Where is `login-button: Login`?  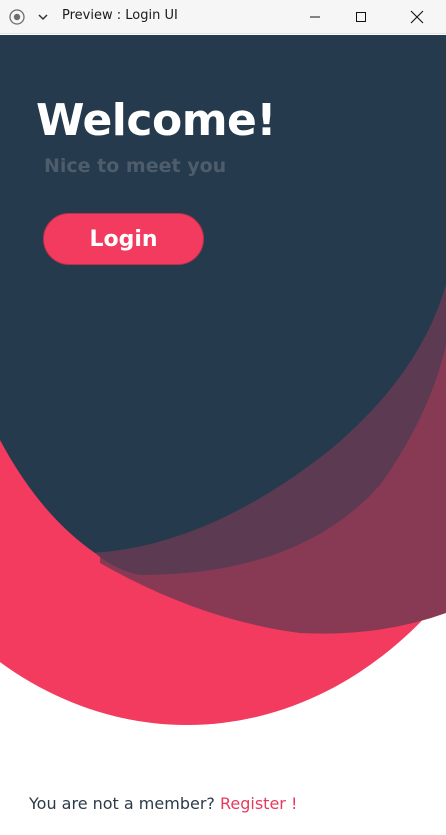 login-button: Login is located at coordinates (123, 239).